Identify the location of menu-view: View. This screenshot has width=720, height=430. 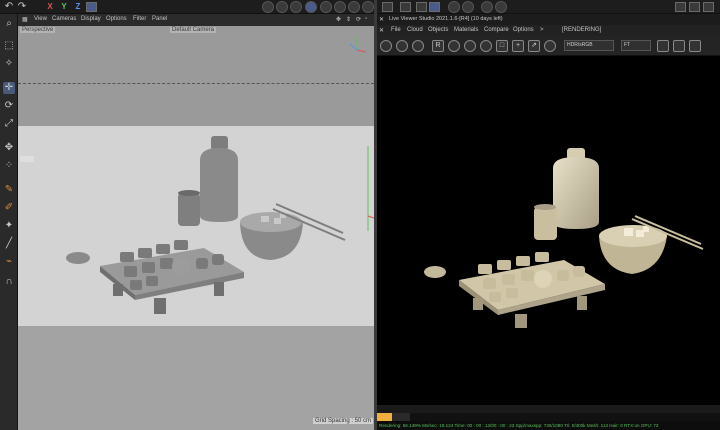
(40, 19).